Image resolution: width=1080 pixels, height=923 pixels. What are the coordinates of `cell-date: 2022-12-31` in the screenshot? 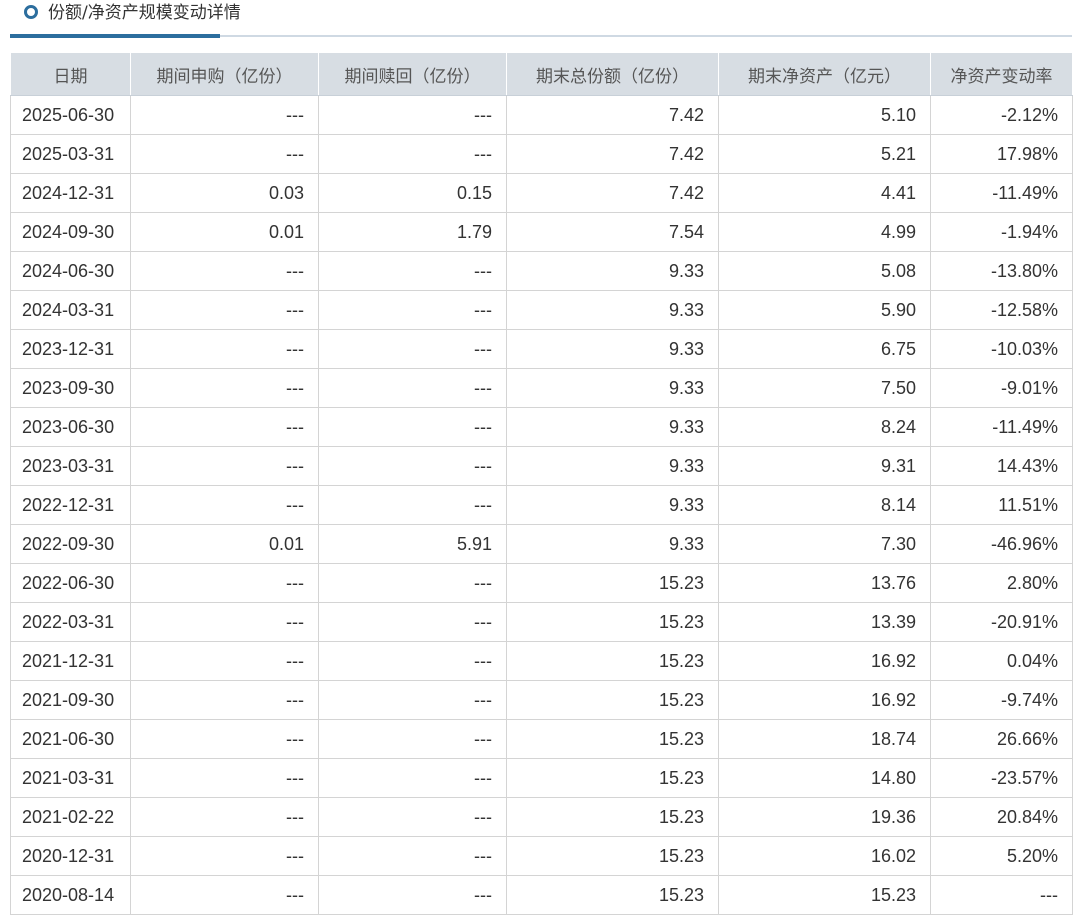 It's located at (70, 505).